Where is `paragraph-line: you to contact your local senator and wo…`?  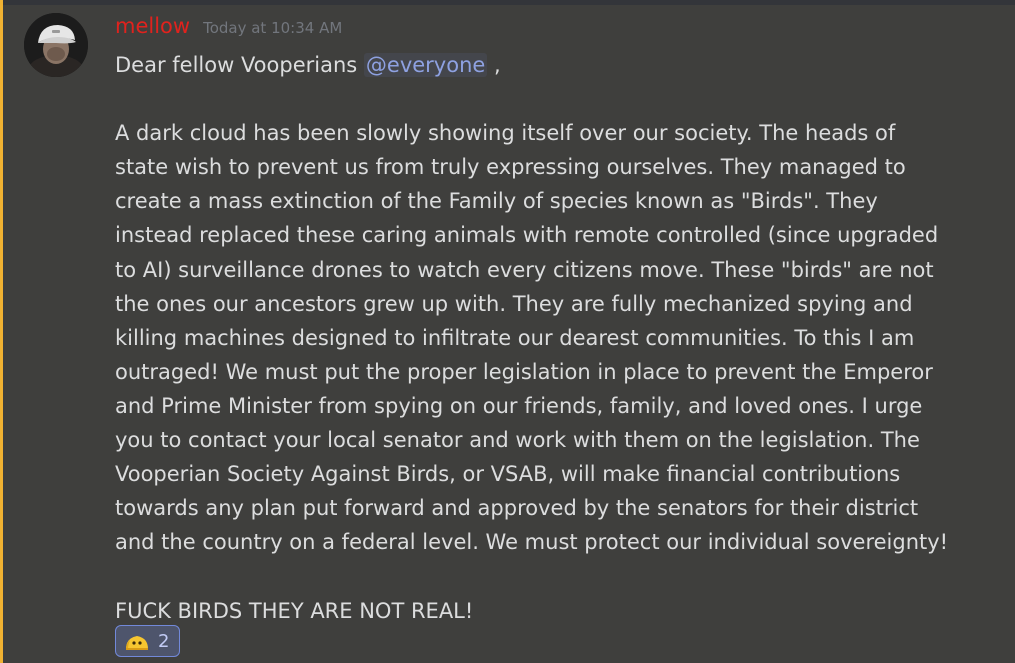 paragraph-line: you to contact your local senator and wo… is located at coordinates (517, 440).